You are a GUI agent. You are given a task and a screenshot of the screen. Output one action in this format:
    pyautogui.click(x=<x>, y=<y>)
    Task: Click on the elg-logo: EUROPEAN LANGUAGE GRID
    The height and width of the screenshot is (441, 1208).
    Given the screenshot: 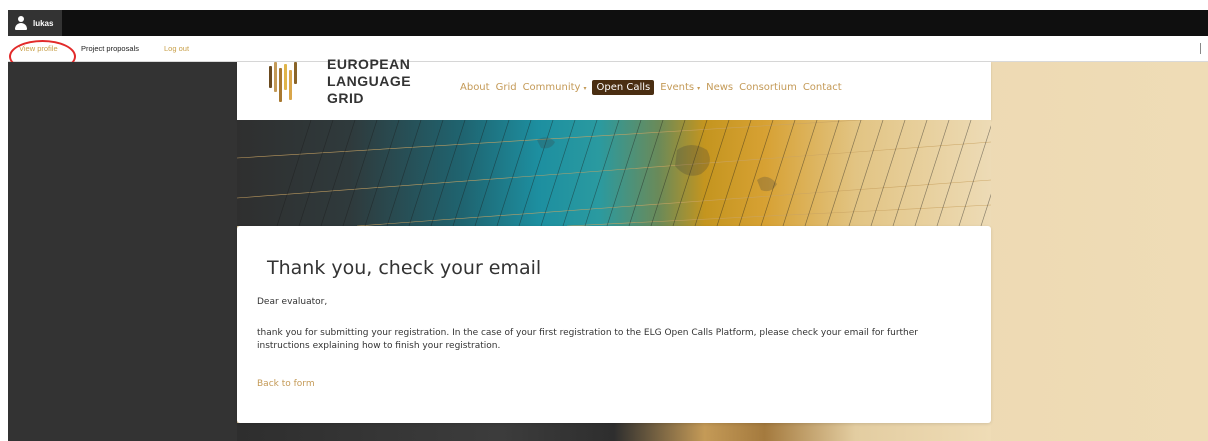 What is the action you would take?
    pyautogui.click(x=339, y=88)
    